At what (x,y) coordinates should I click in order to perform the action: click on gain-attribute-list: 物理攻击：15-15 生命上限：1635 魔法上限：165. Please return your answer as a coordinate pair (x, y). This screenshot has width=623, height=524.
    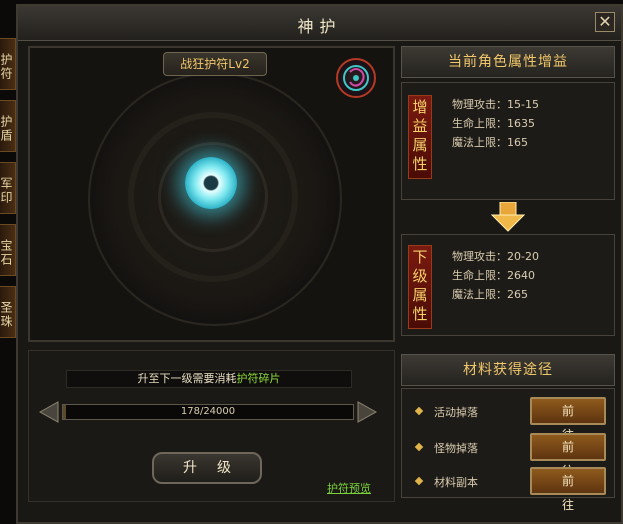
    Looking at the image, I should click on (495, 123).